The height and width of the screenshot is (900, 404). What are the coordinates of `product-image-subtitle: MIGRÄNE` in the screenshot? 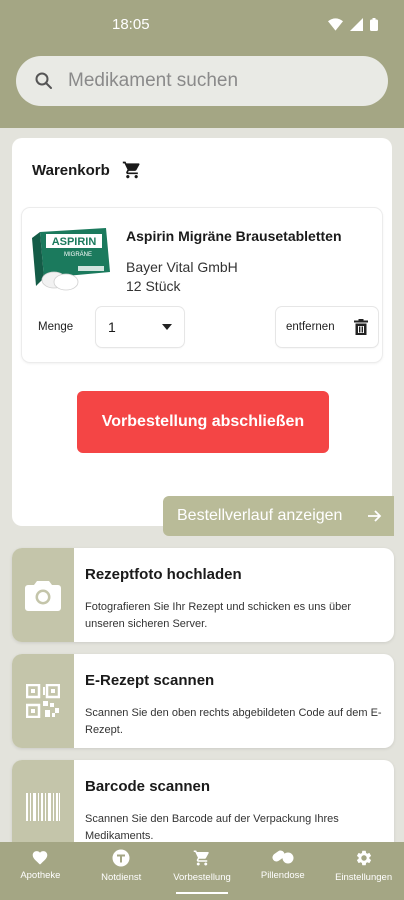 It's located at (78, 254).